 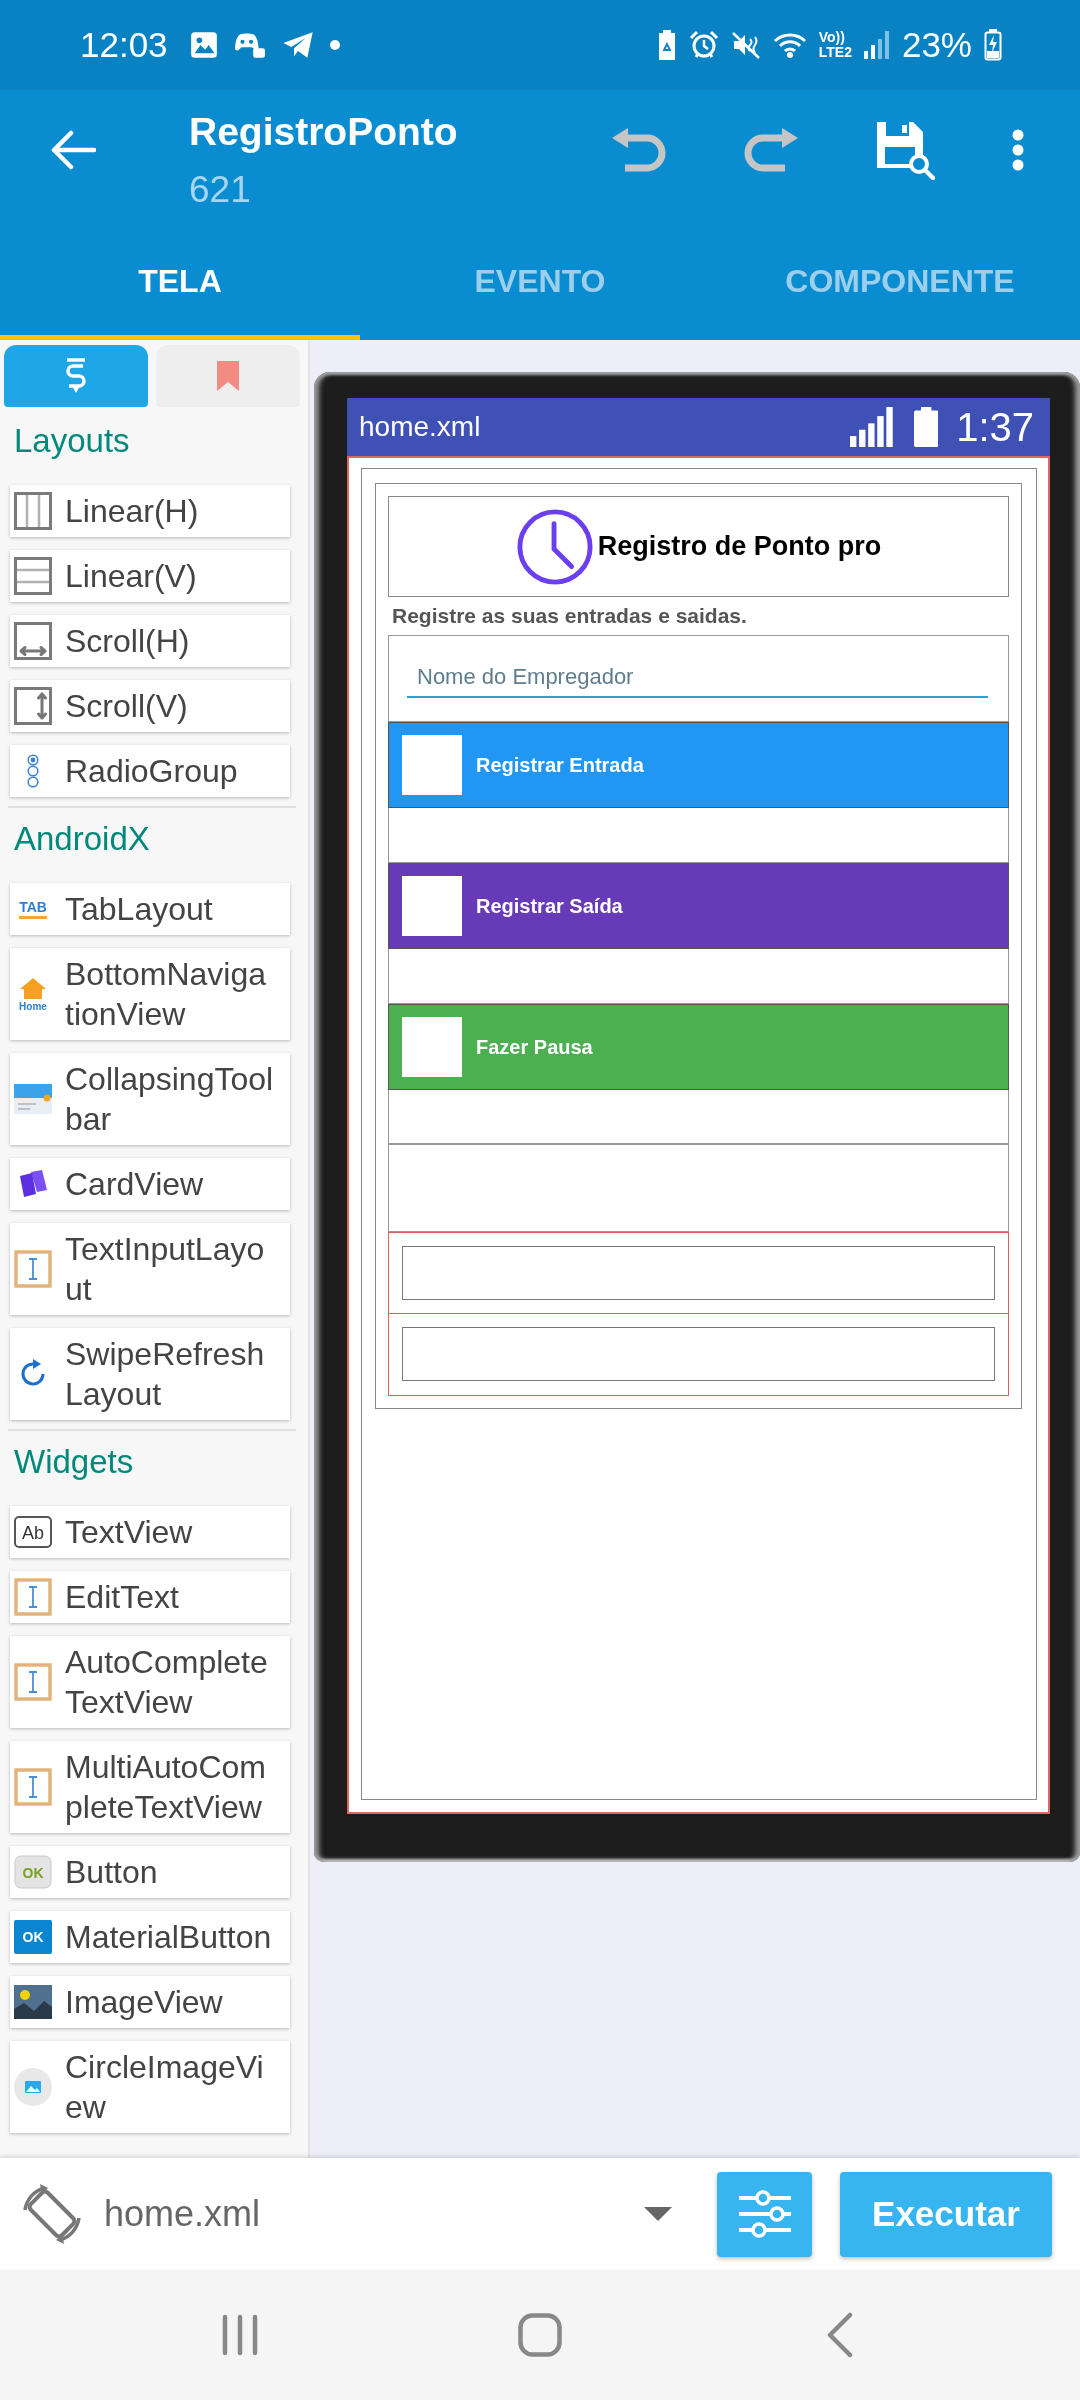 What do you see at coordinates (150, 1532) in the screenshot?
I see `palette-item: Ab TextView` at bounding box center [150, 1532].